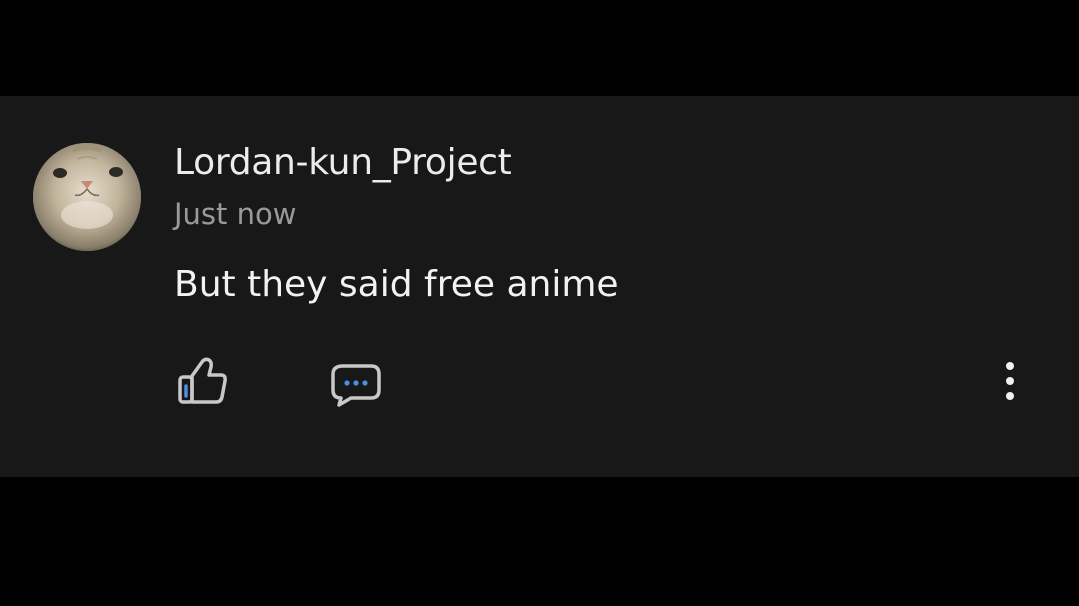 This screenshot has width=1079, height=606. Describe the element at coordinates (343, 162) in the screenshot. I see `comment-username: Lordan-kun_Project` at that location.